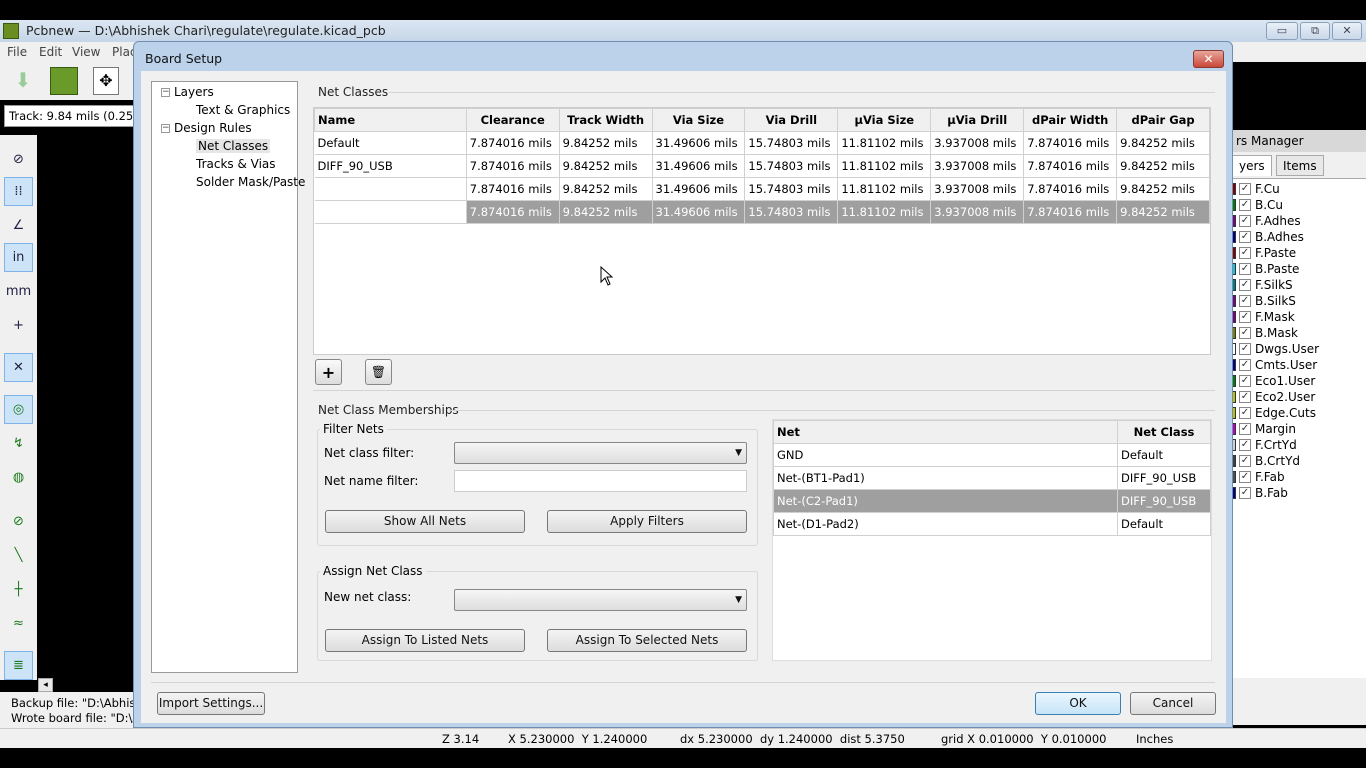  Describe the element at coordinates (18, 477) in the screenshot. I see `zone-outline-icon: ◍` at that location.